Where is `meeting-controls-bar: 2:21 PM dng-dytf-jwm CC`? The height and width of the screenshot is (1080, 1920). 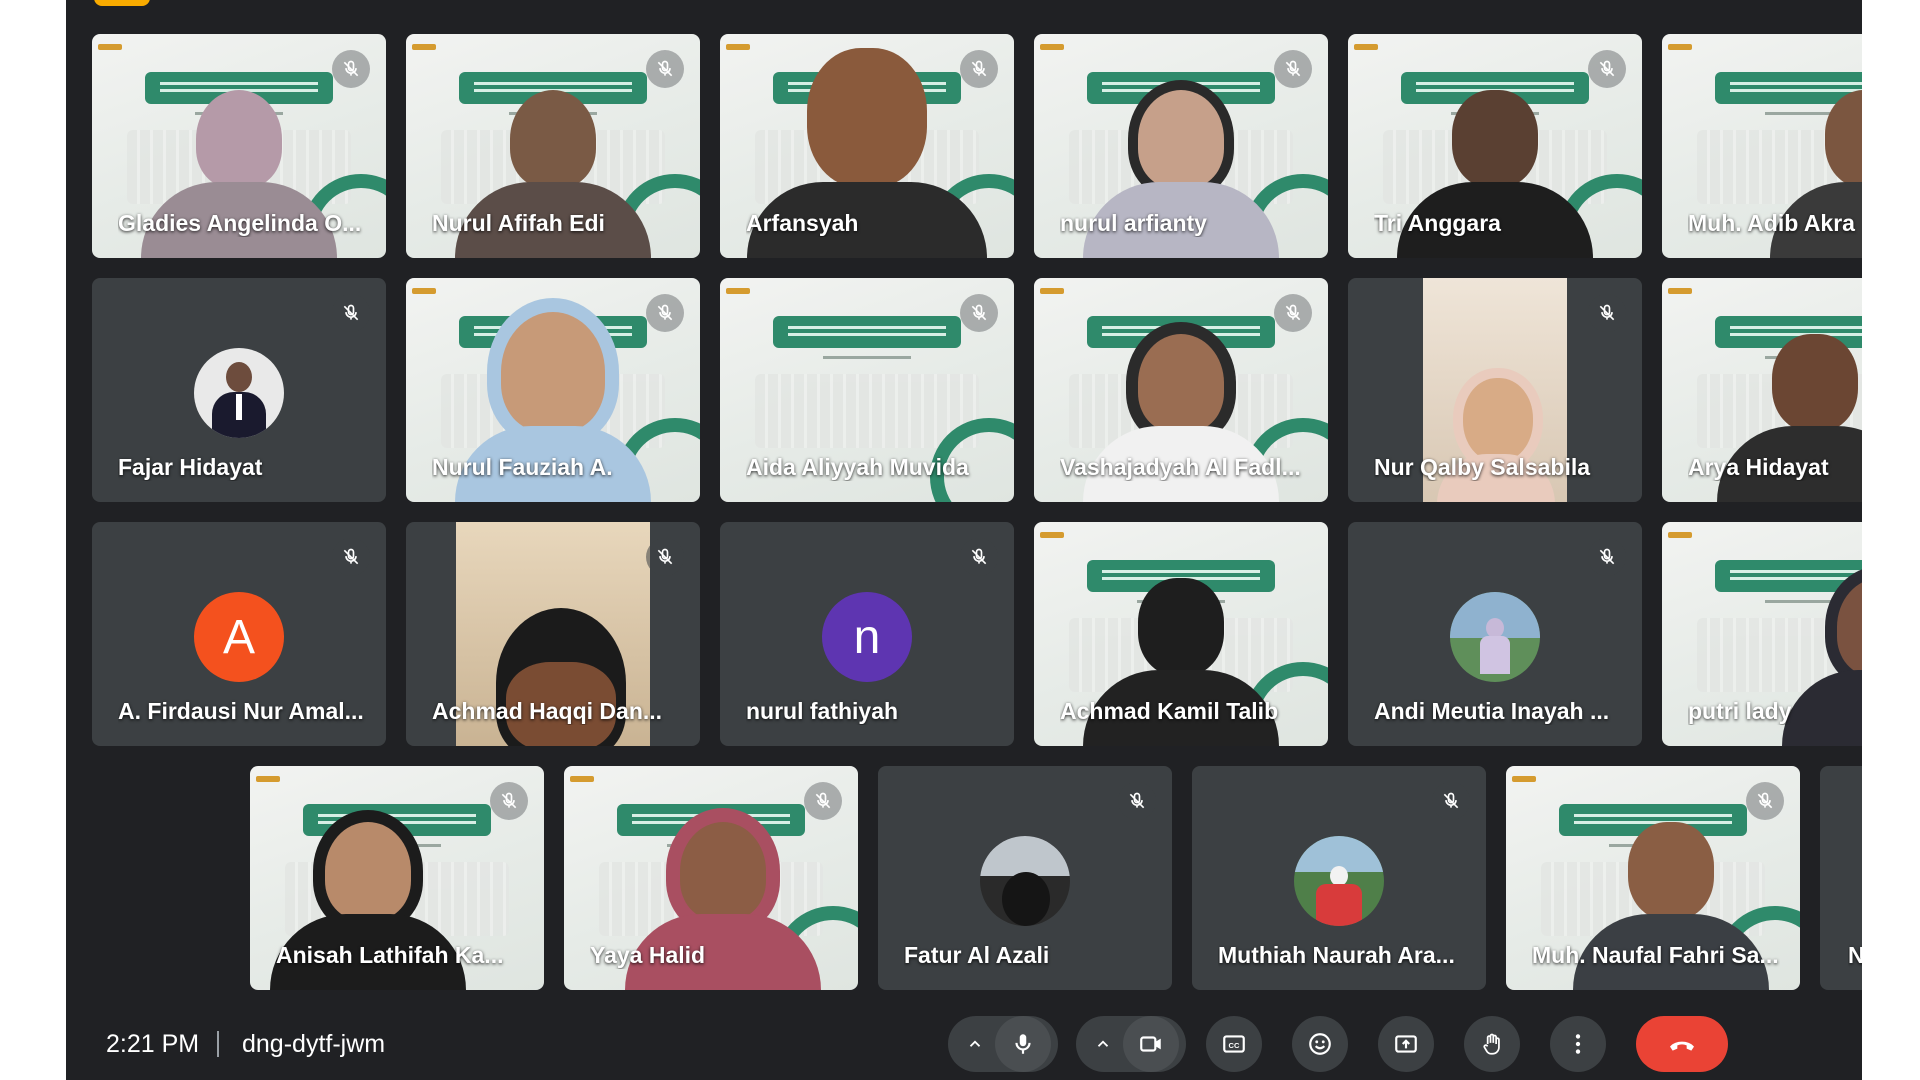 meeting-controls-bar: 2:21 PM dng-dytf-jwm CC is located at coordinates (964, 1042).